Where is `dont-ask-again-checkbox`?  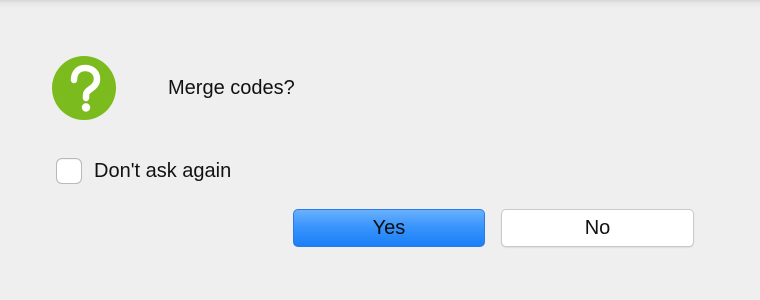
dont-ask-again-checkbox is located at coordinates (69, 171).